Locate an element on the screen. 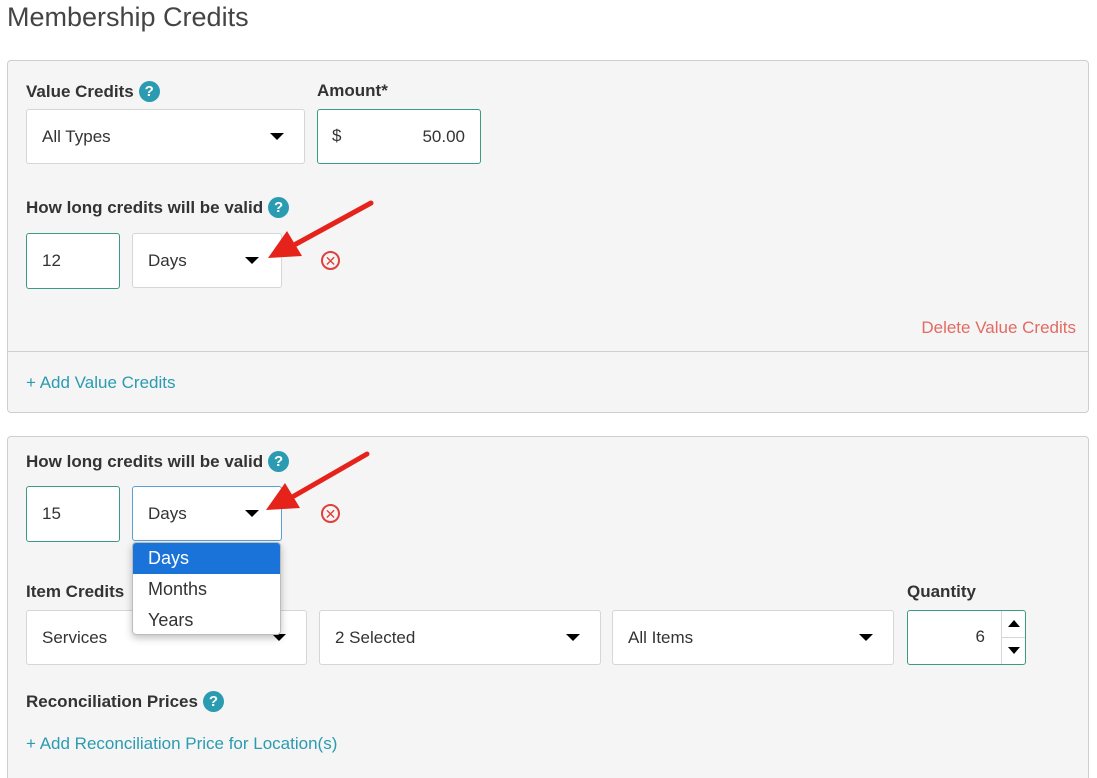 The width and height of the screenshot is (1097, 778). dropdown-option-months: Months is located at coordinates (206, 589).